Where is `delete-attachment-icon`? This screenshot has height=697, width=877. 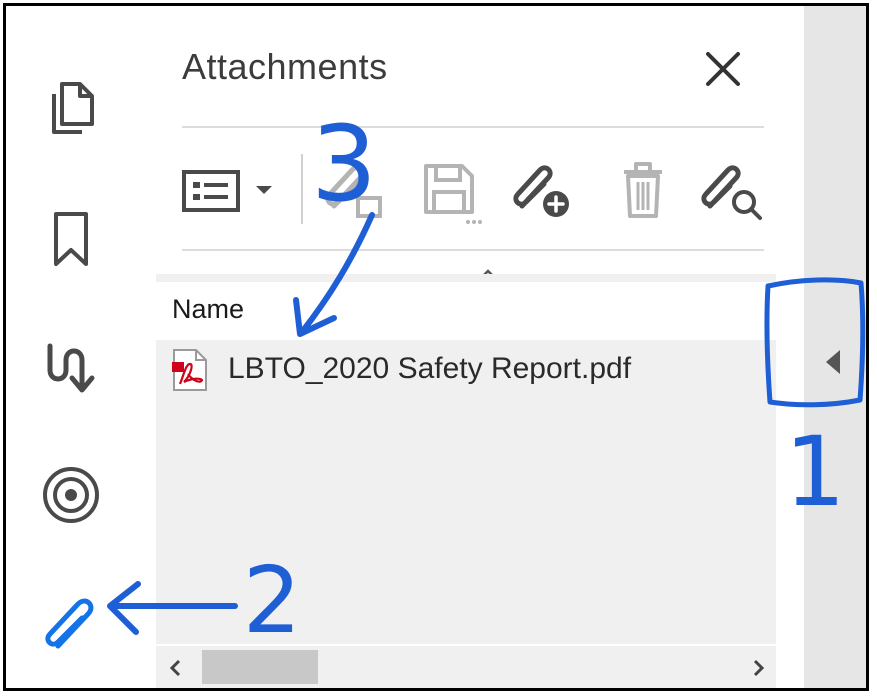
delete-attachment-icon is located at coordinates (643, 190).